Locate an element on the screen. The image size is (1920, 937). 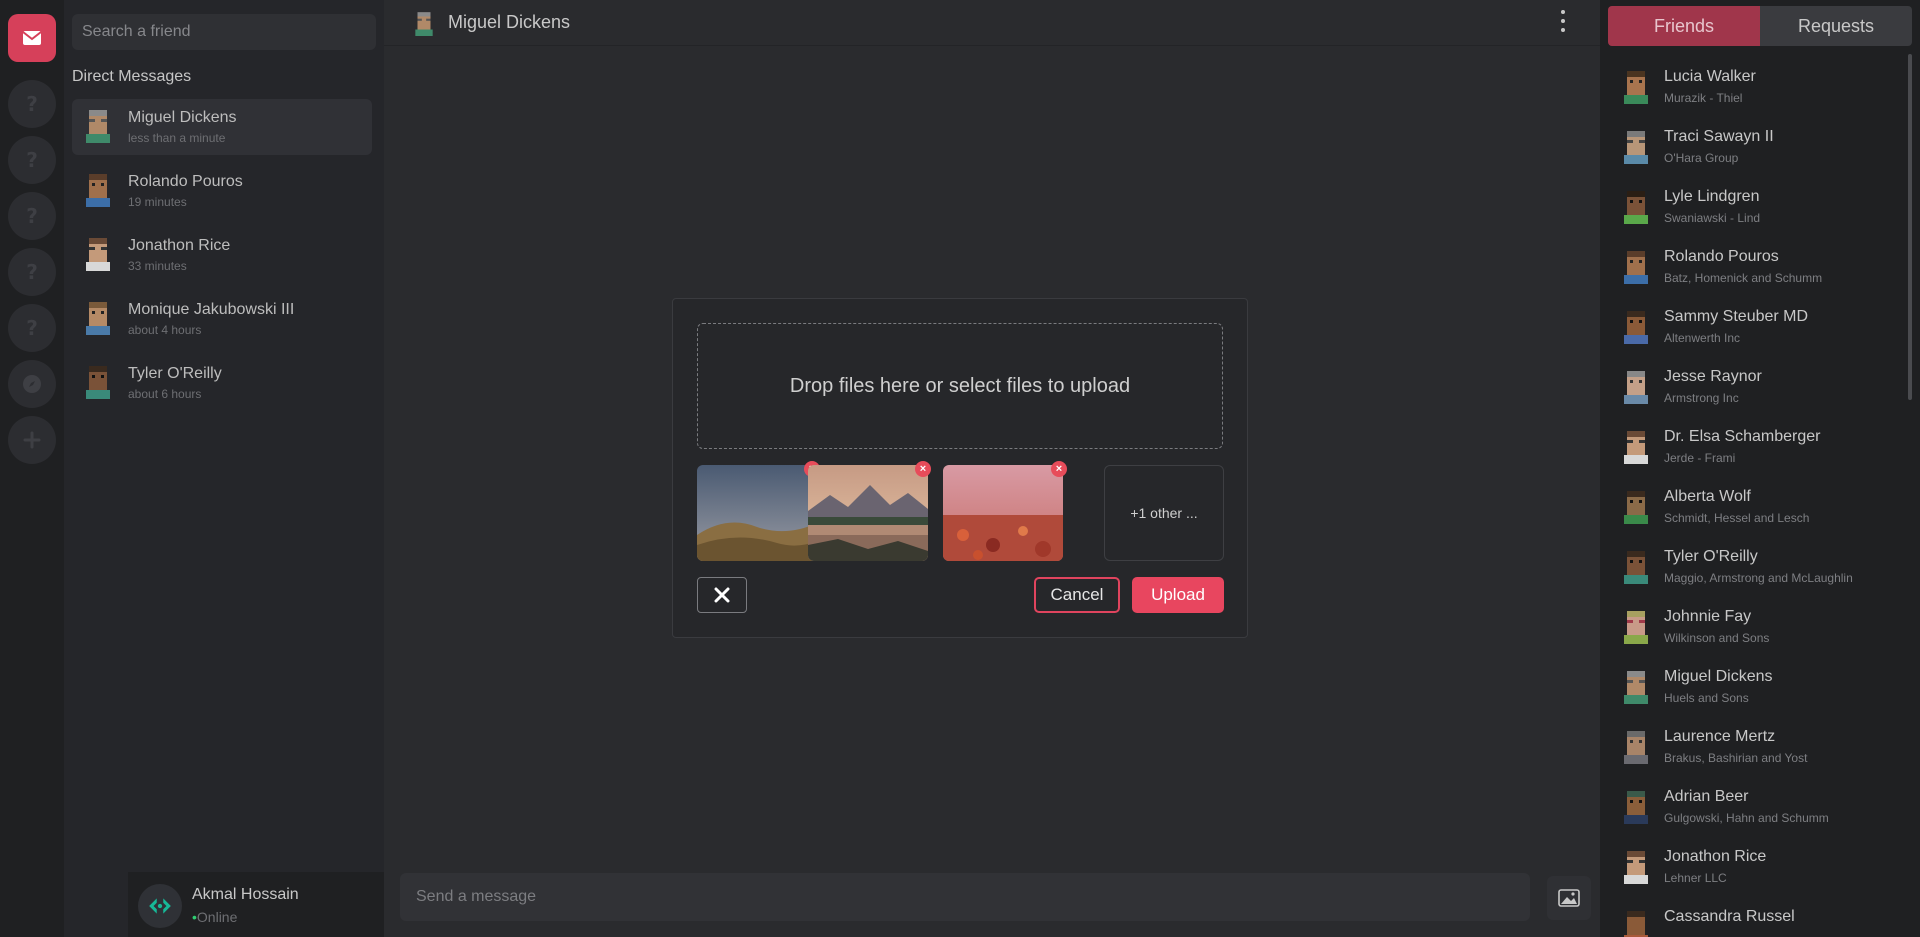
dm-item: Rolando Pouros 19 minutes is located at coordinates (222, 191).